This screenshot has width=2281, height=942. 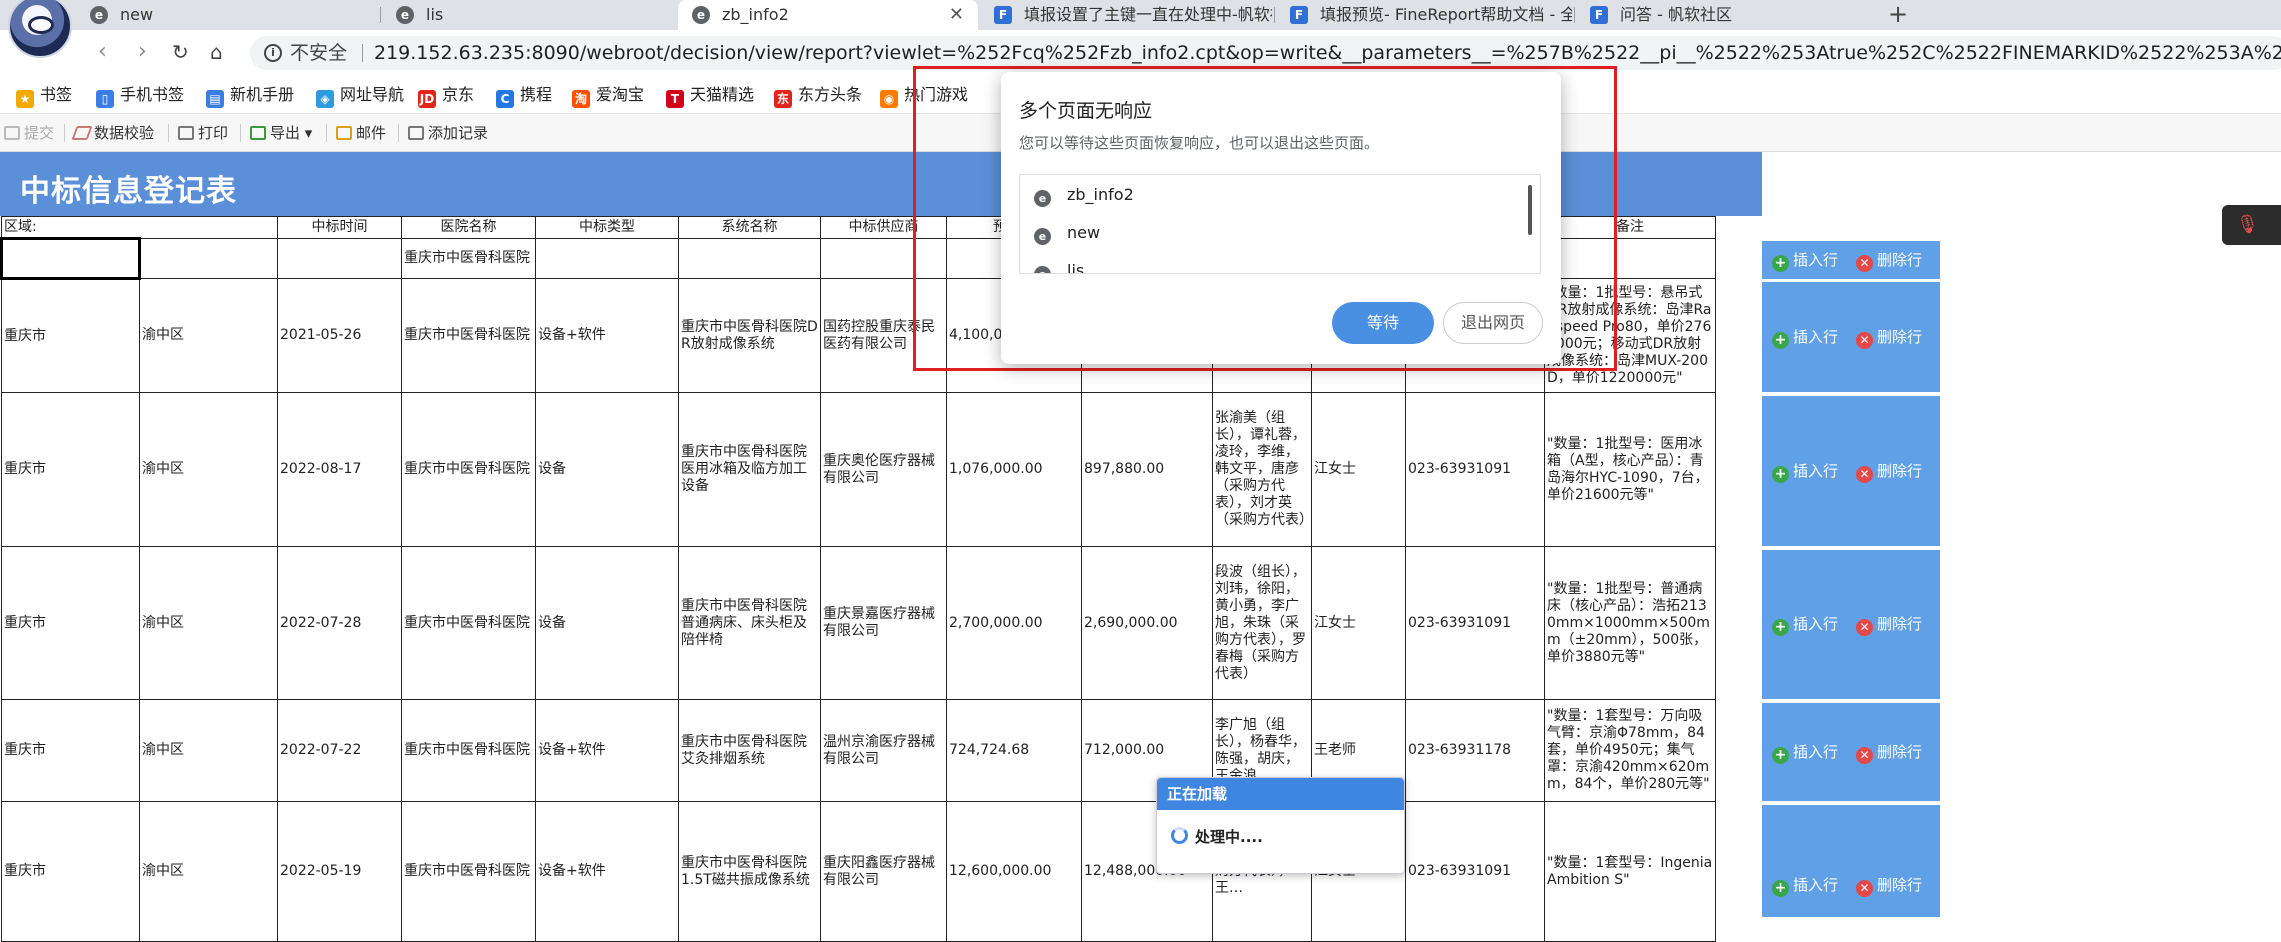 What do you see at coordinates (524, 96) in the screenshot?
I see `bookmark-item: C 携程` at bounding box center [524, 96].